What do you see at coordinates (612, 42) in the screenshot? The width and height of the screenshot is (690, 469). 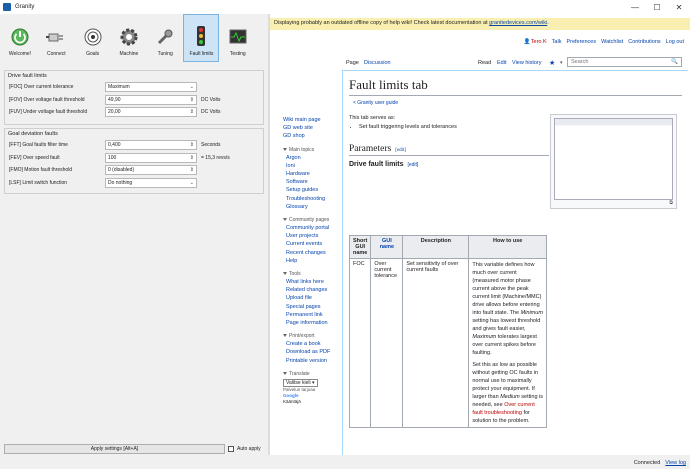 I see `watchlist-link: Watchlist` at bounding box center [612, 42].